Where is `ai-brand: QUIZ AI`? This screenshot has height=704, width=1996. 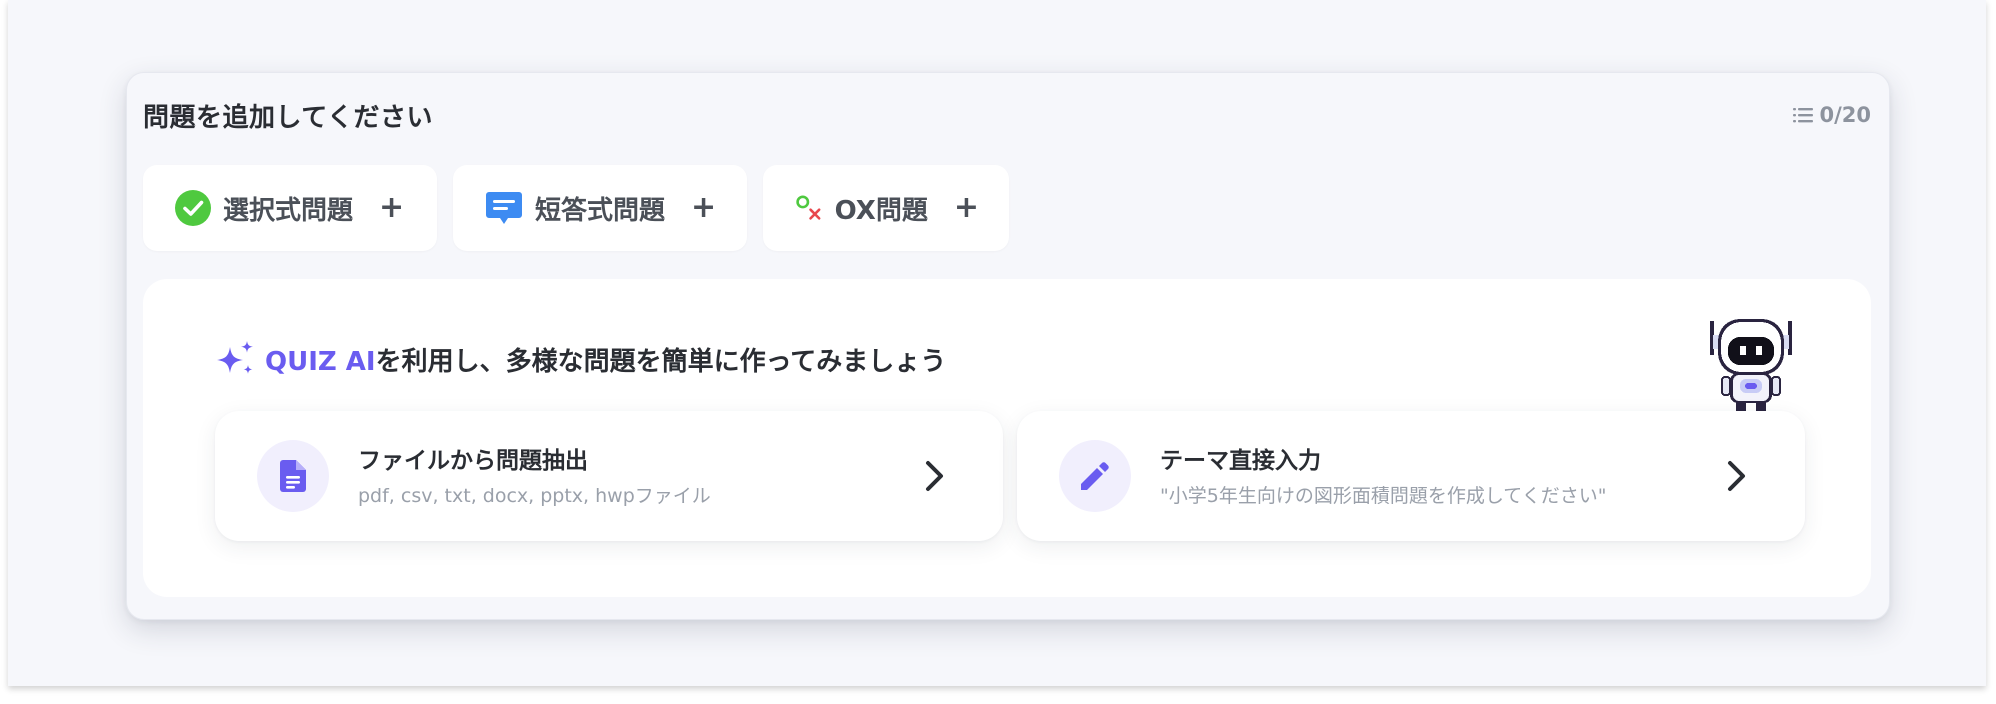 ai-brand: QUIZ AI is located at coordinates (320, 361).